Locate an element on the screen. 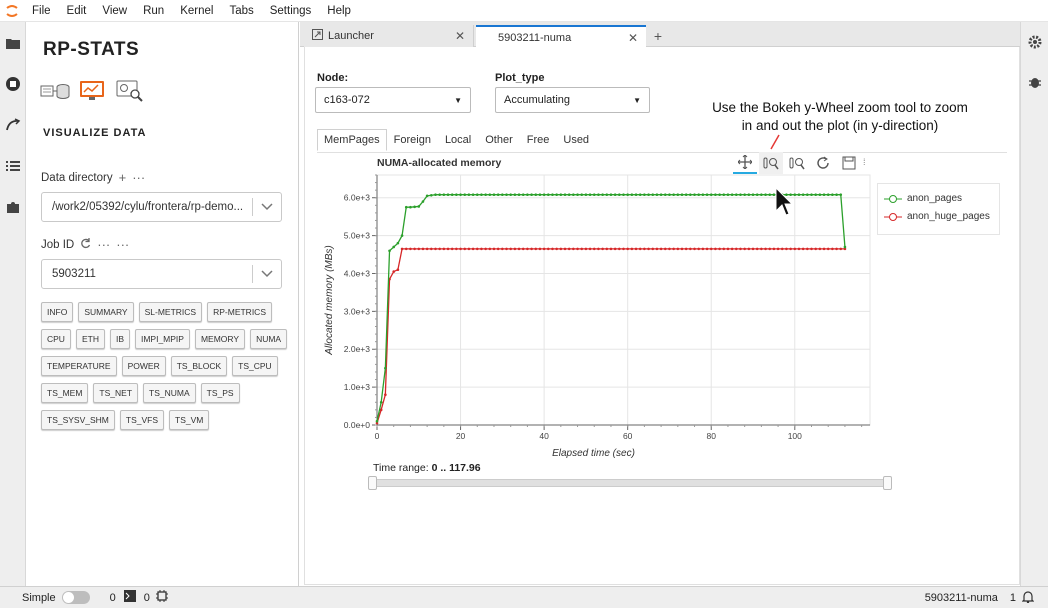 The height and width of the screenshot is (608, 1048). metric-button-summary: SUMMARY is located at coordinates (106, 312).